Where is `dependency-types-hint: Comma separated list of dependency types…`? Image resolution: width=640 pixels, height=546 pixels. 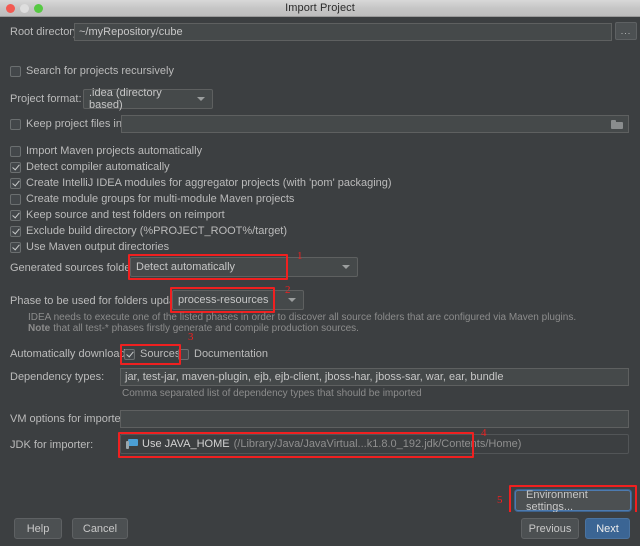 dependency-types-hint: Comma separated list of dependency types… is located at coordinates (272, 393).